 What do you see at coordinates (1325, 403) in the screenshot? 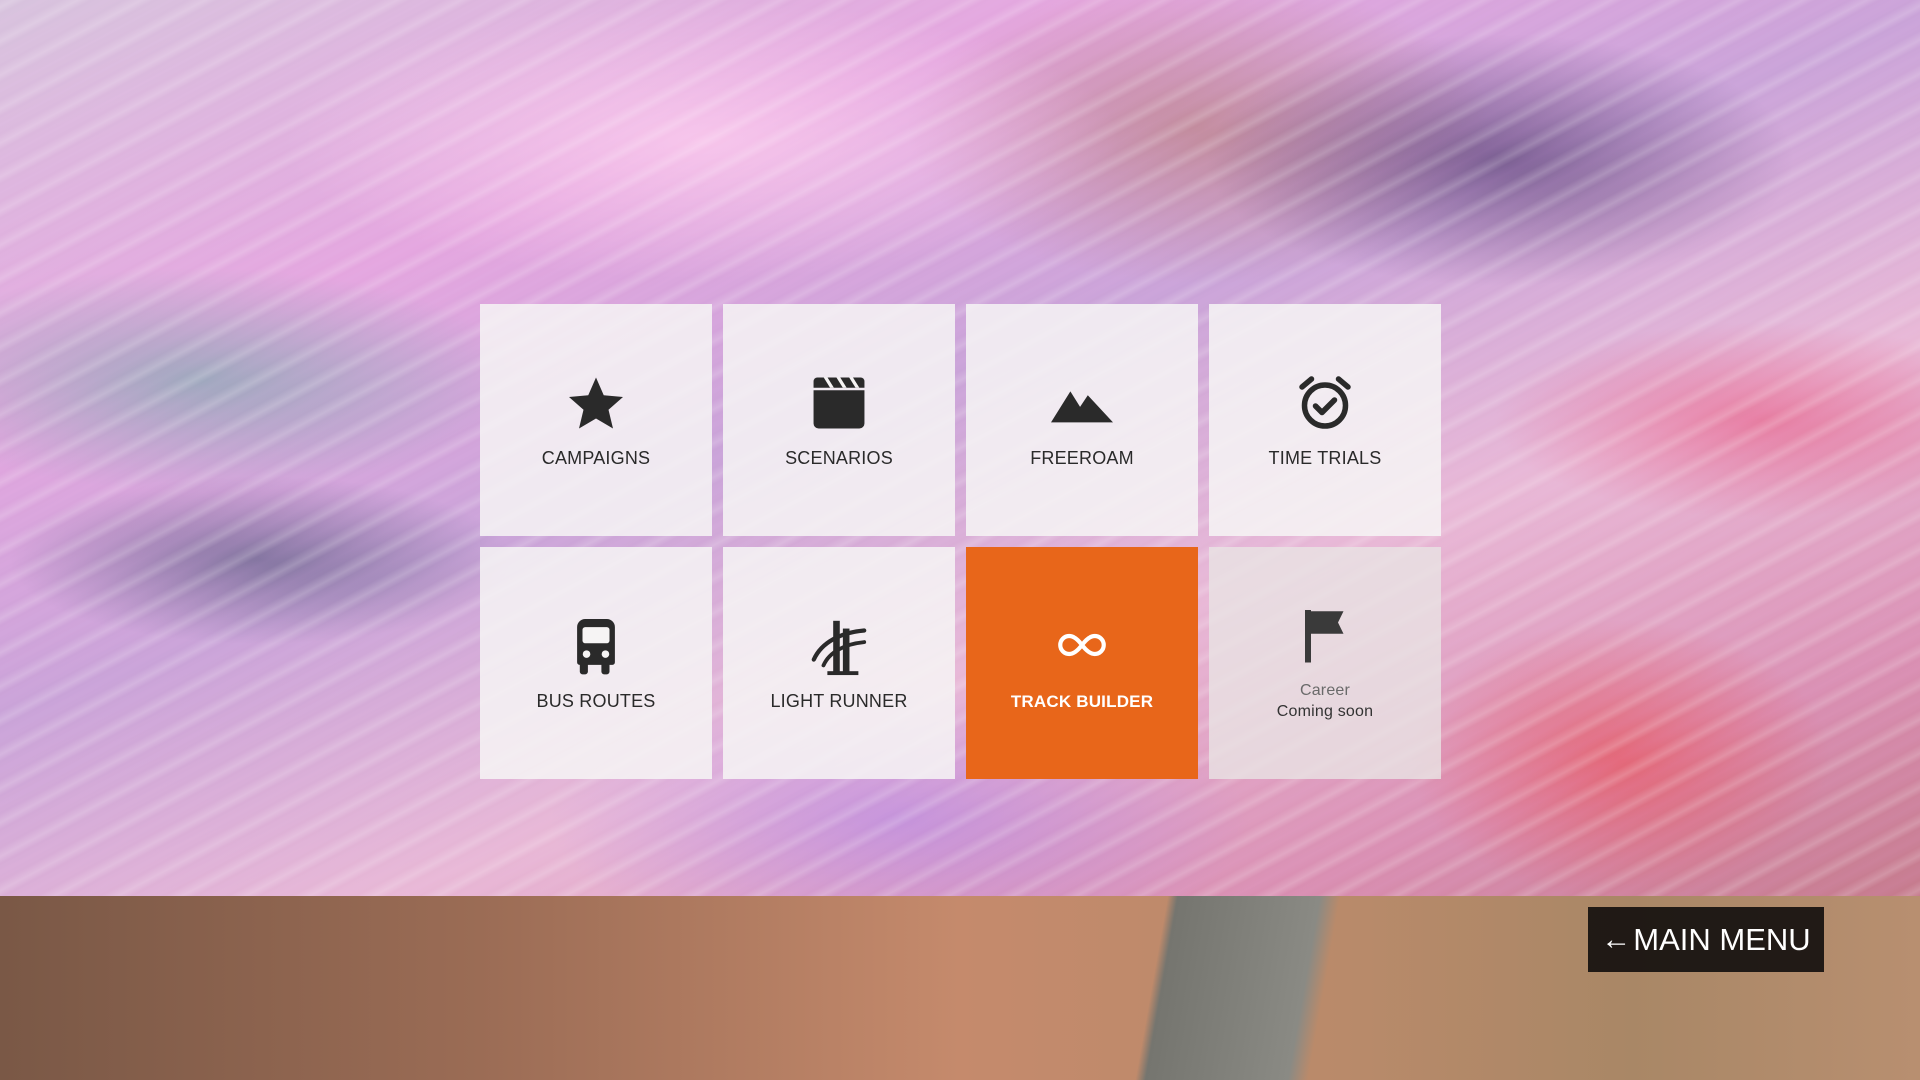
I see `alarm-clock-check-icon` at bounding box center [1325, 403].